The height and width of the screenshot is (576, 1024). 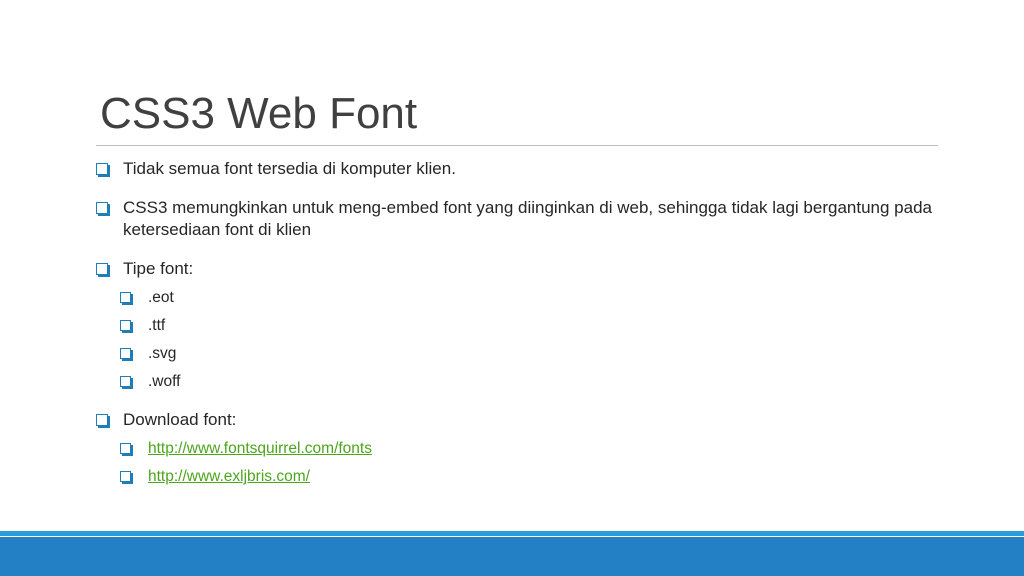 I want to click on sub-bullet-item: .ttf, so click(x=525, y=326).